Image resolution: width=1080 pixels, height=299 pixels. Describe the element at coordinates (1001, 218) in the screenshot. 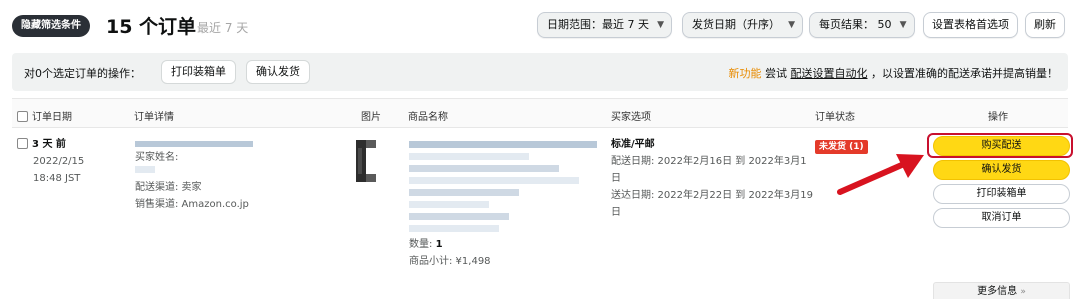

I see `cancel-order-button: 取消订单` at that location.